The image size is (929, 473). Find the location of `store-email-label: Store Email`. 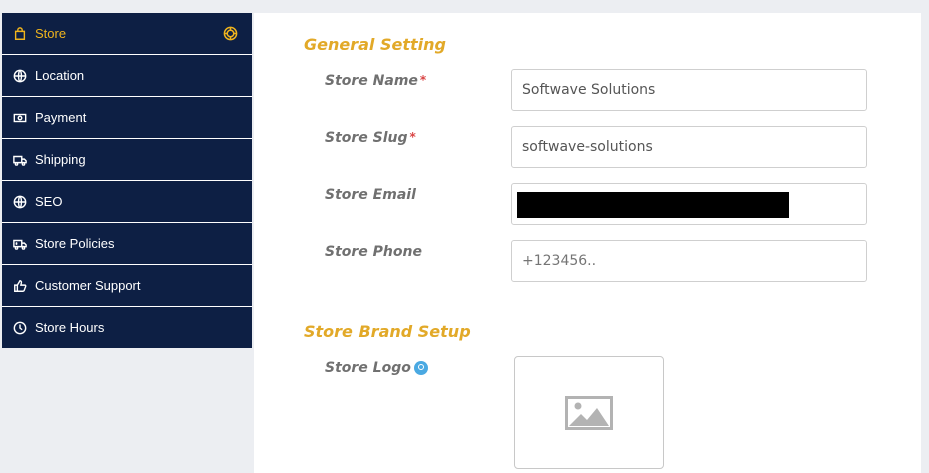

store-email-label: Store Email is located at coordinates (370, 195).